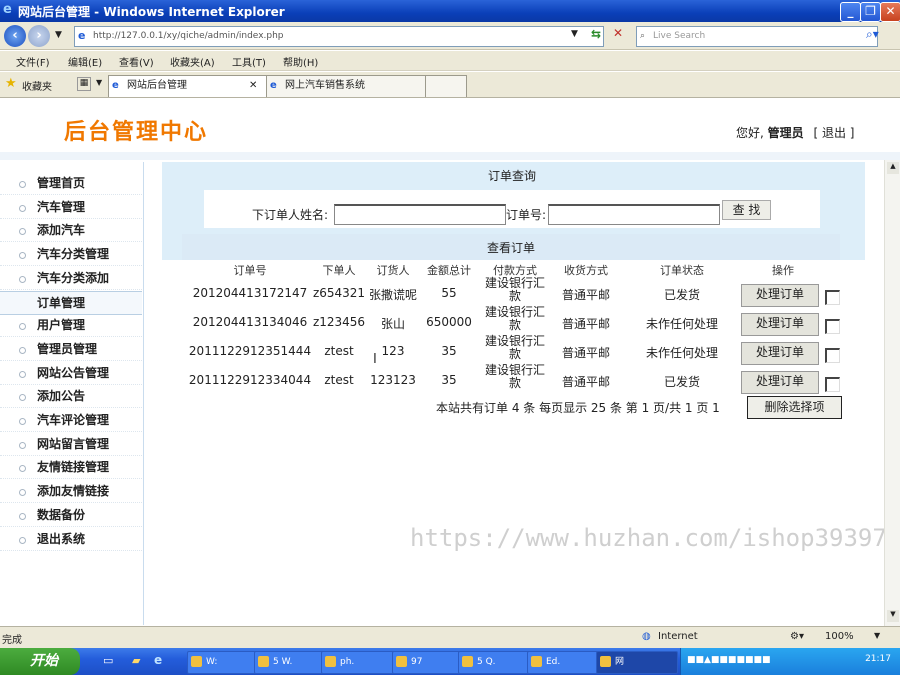 This screenshot has height=675, width=900. Describe the element at coordinates (71, 420) in the screenshot. I see `sidebar-item-car-comments: 汽车评论管理` at that location.